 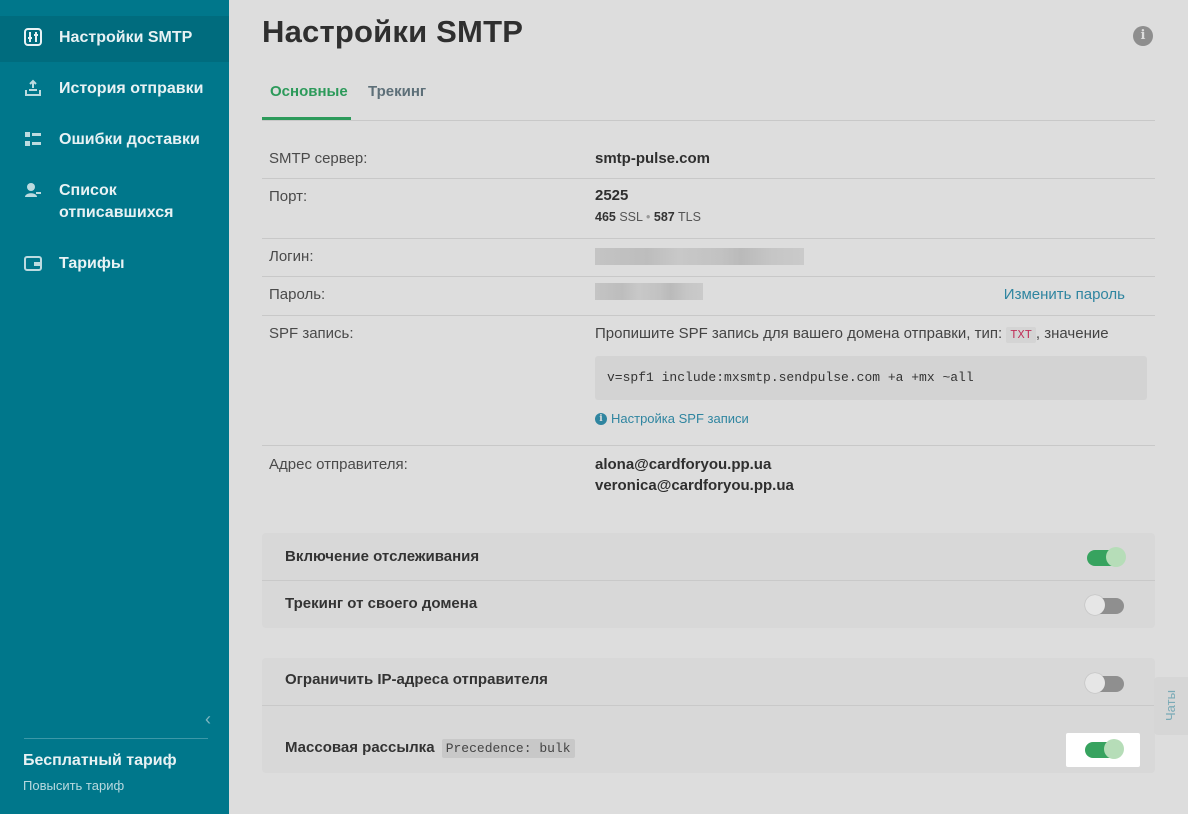 What do you see at coordinates (664, 217) in the screenshot?
I see `tls-port: 587` at bounding box center [664, 217].